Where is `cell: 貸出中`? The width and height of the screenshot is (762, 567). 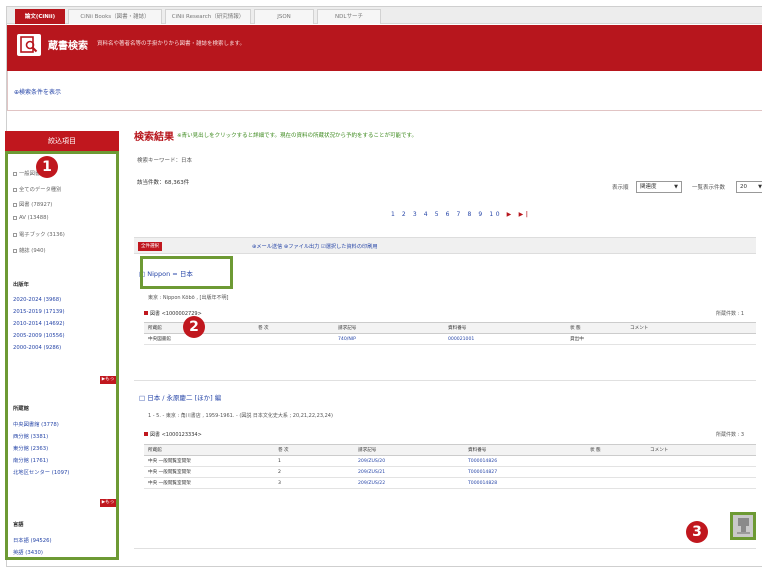
cell: 貸出中 is located at coordinates (596, 339).